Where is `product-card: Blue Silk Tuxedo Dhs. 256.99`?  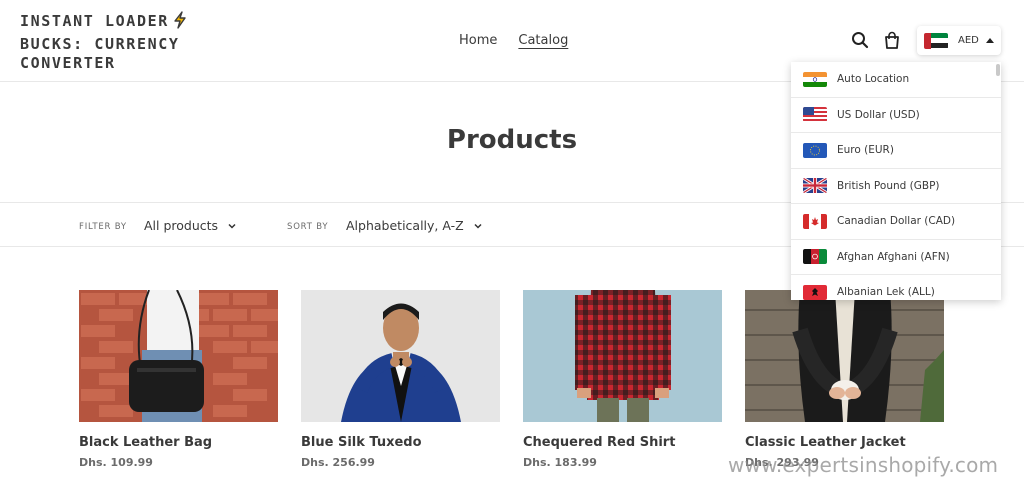 product-card: Blue Silk Tuxedo Dhs. 256.99 is located at coordinates (400, 379).